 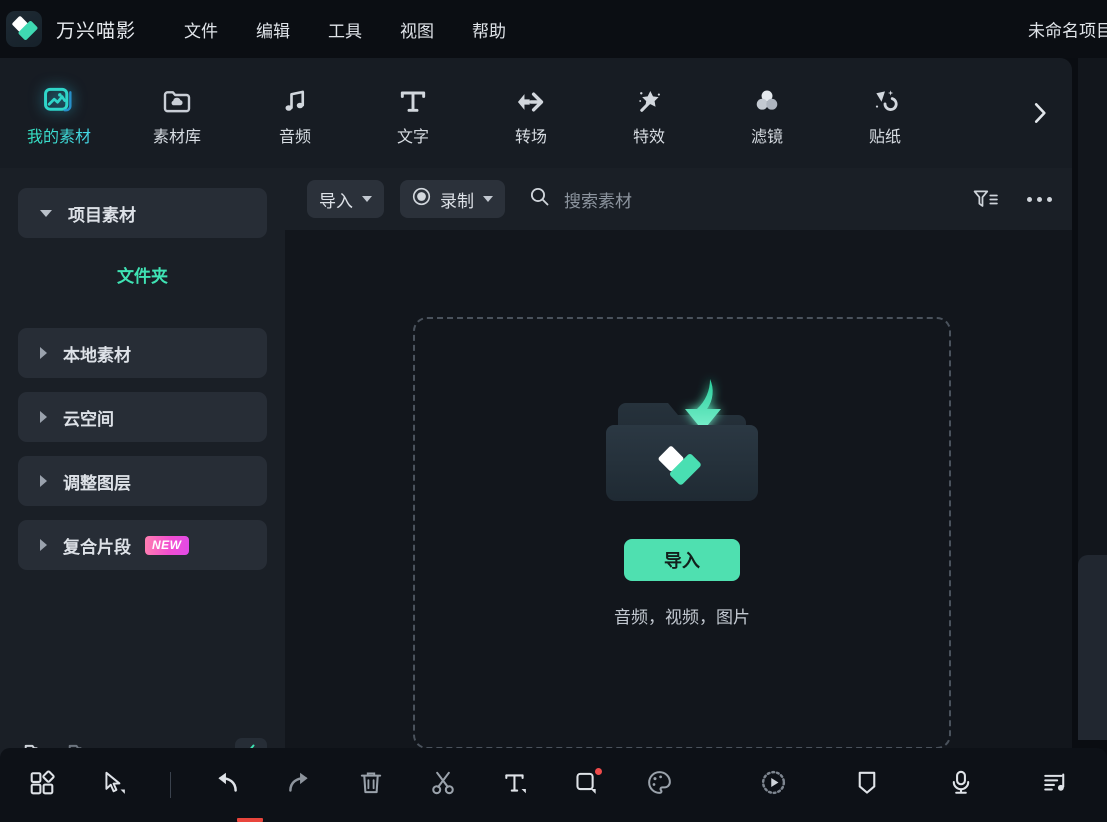 I want to click on tab-media-library: 素材库, so click(x=177, y=113).